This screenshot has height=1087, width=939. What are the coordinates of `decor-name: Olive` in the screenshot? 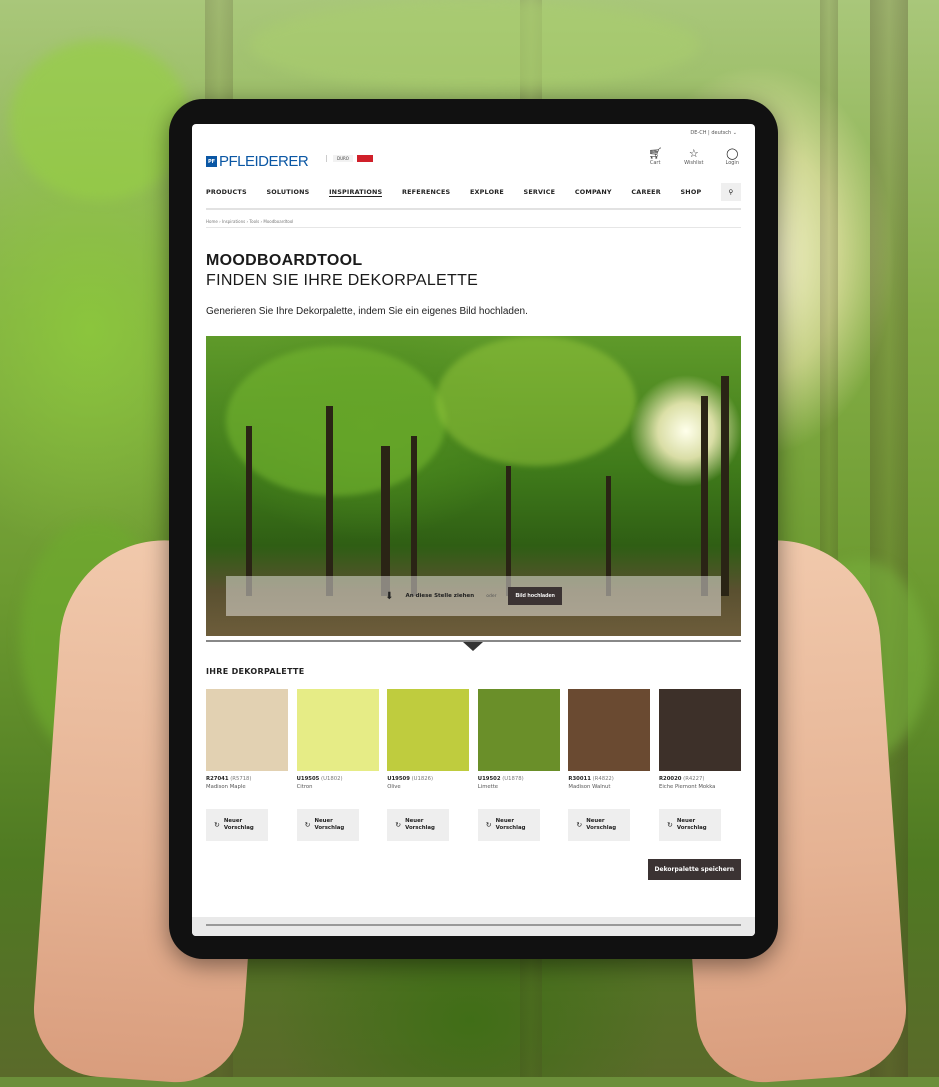 It's located at (394, 787).